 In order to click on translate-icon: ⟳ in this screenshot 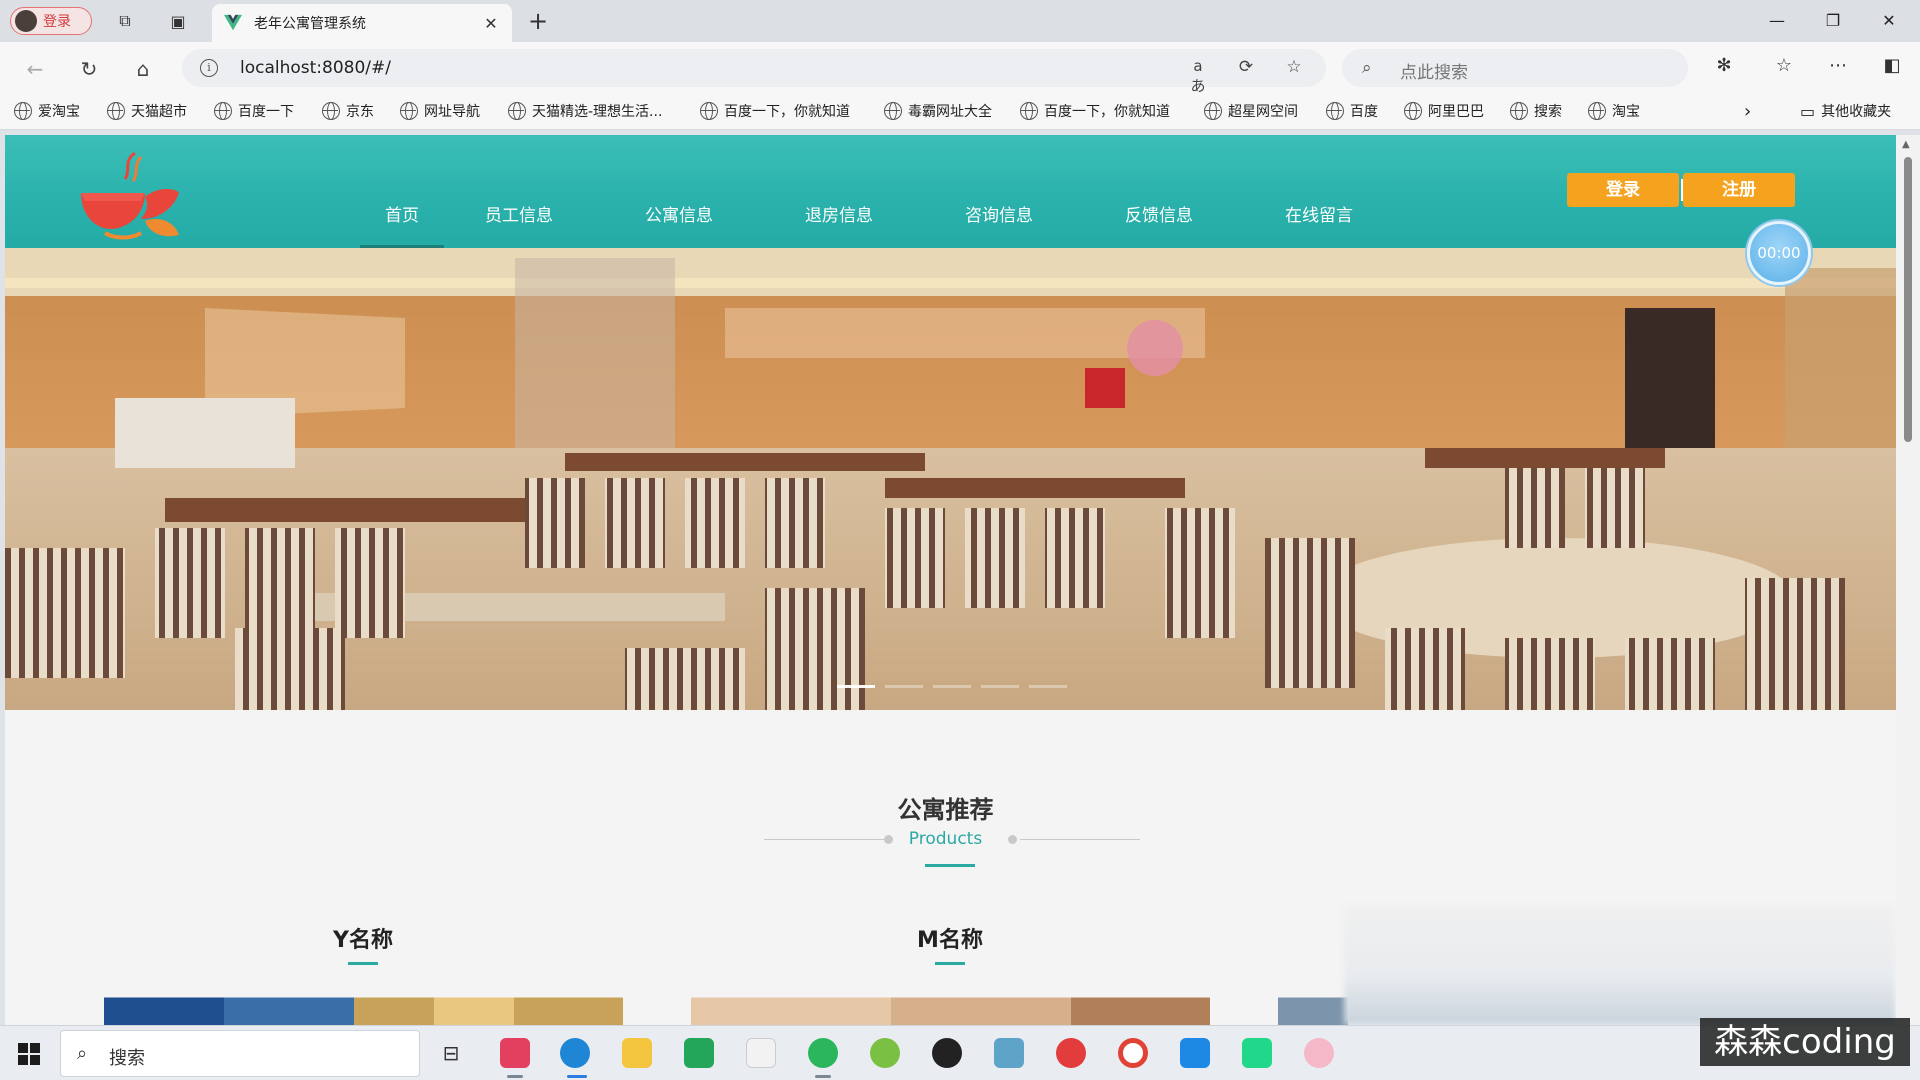, I will do `click(1246, 68)`.